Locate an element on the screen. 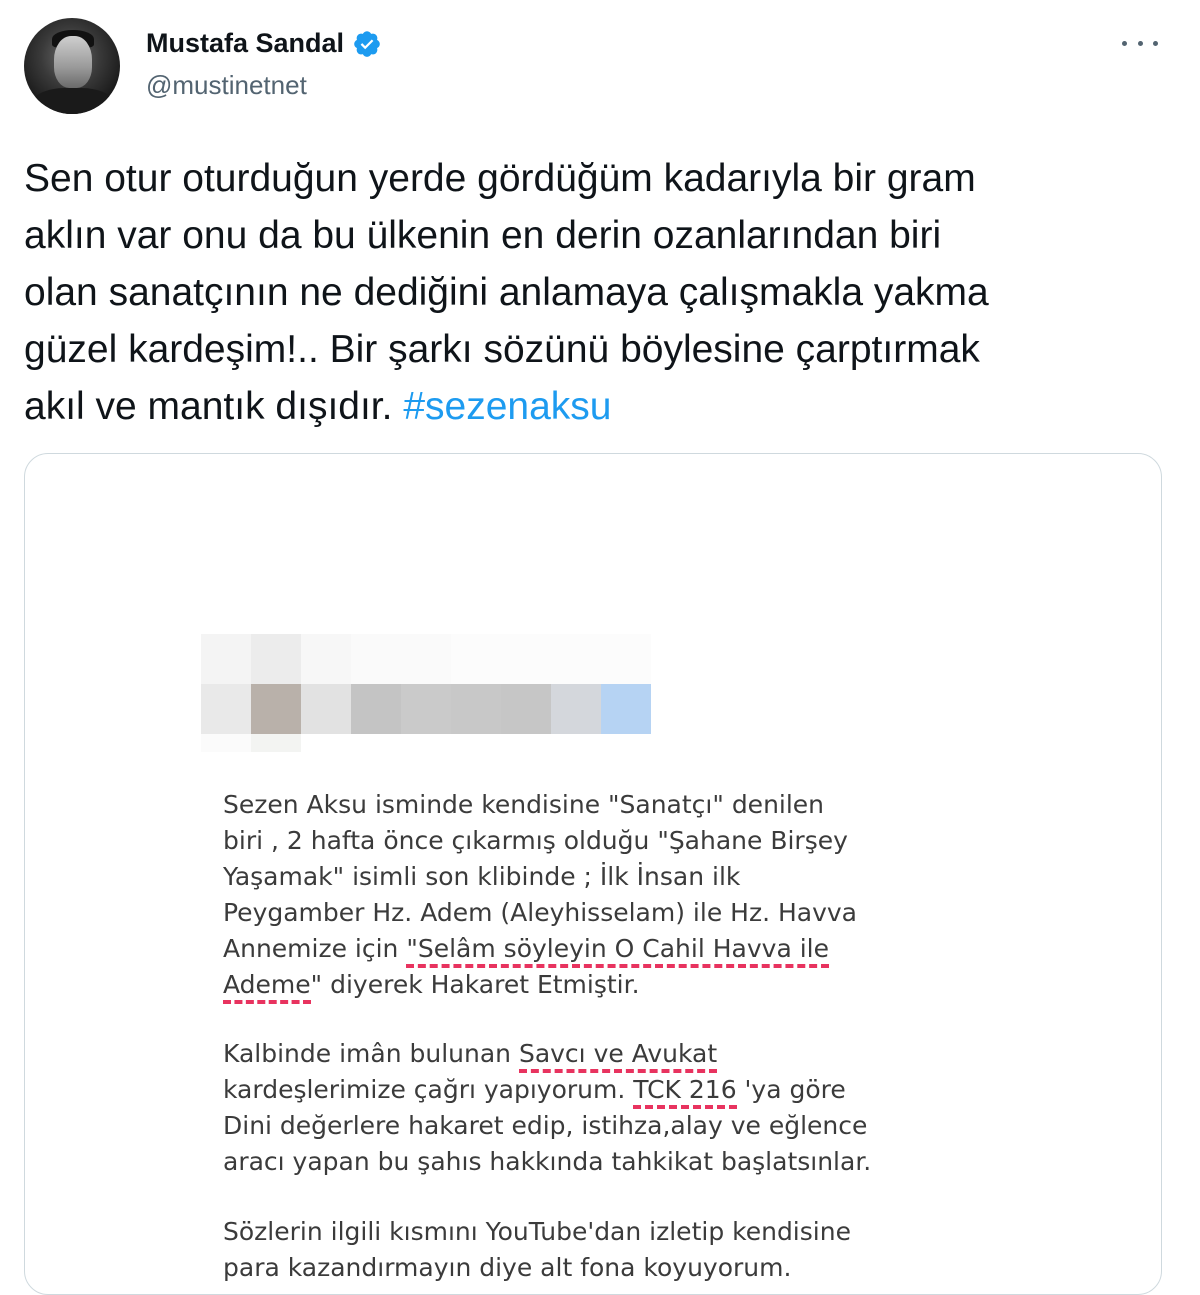  author-name: Mustafa Sandal is located at coordinates (245, 43).